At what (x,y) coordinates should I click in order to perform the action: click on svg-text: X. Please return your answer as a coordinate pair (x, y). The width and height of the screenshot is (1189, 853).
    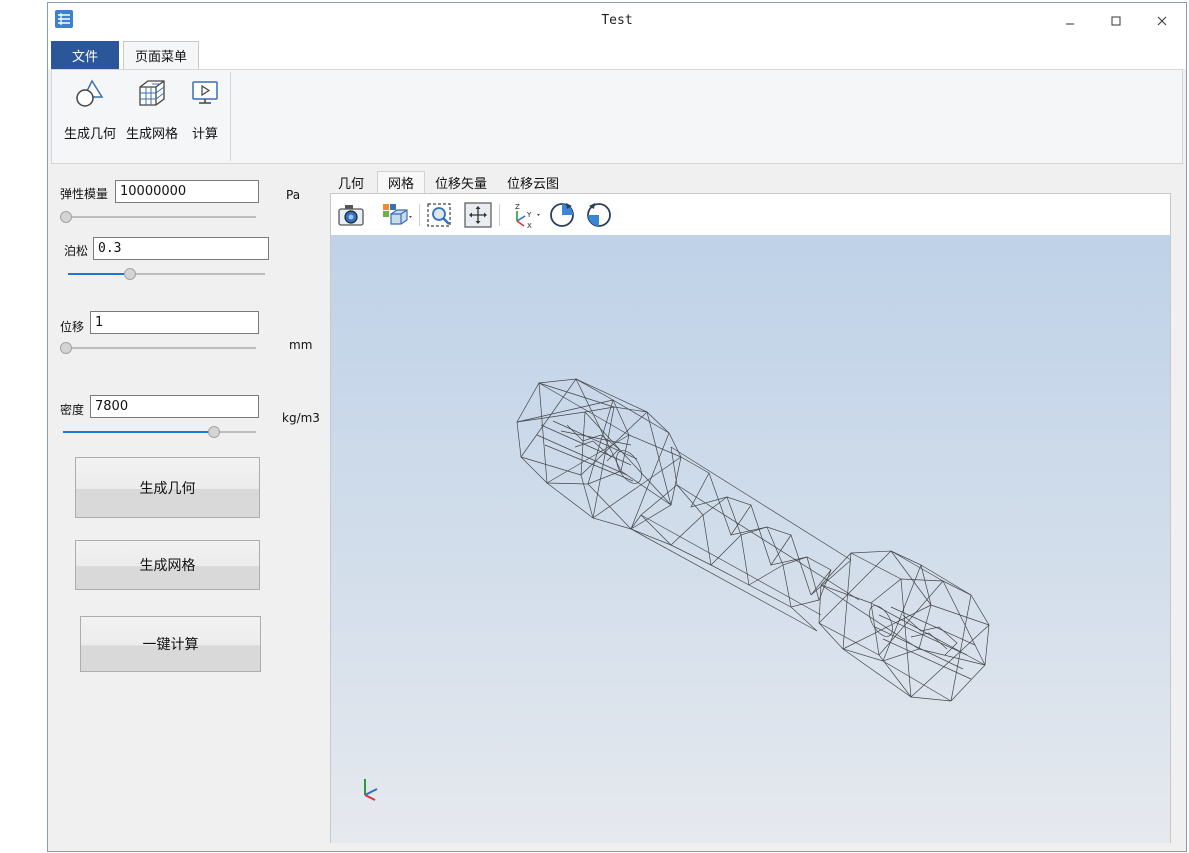
    Looking at the image, I should click on (529, 225).